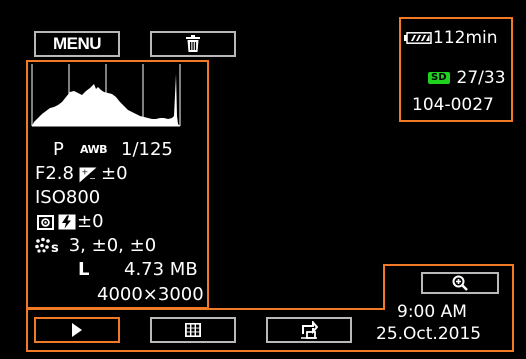  Describe the element at coordinates (55, 247) in the screenshot. I see `svg-text: s` at that location.